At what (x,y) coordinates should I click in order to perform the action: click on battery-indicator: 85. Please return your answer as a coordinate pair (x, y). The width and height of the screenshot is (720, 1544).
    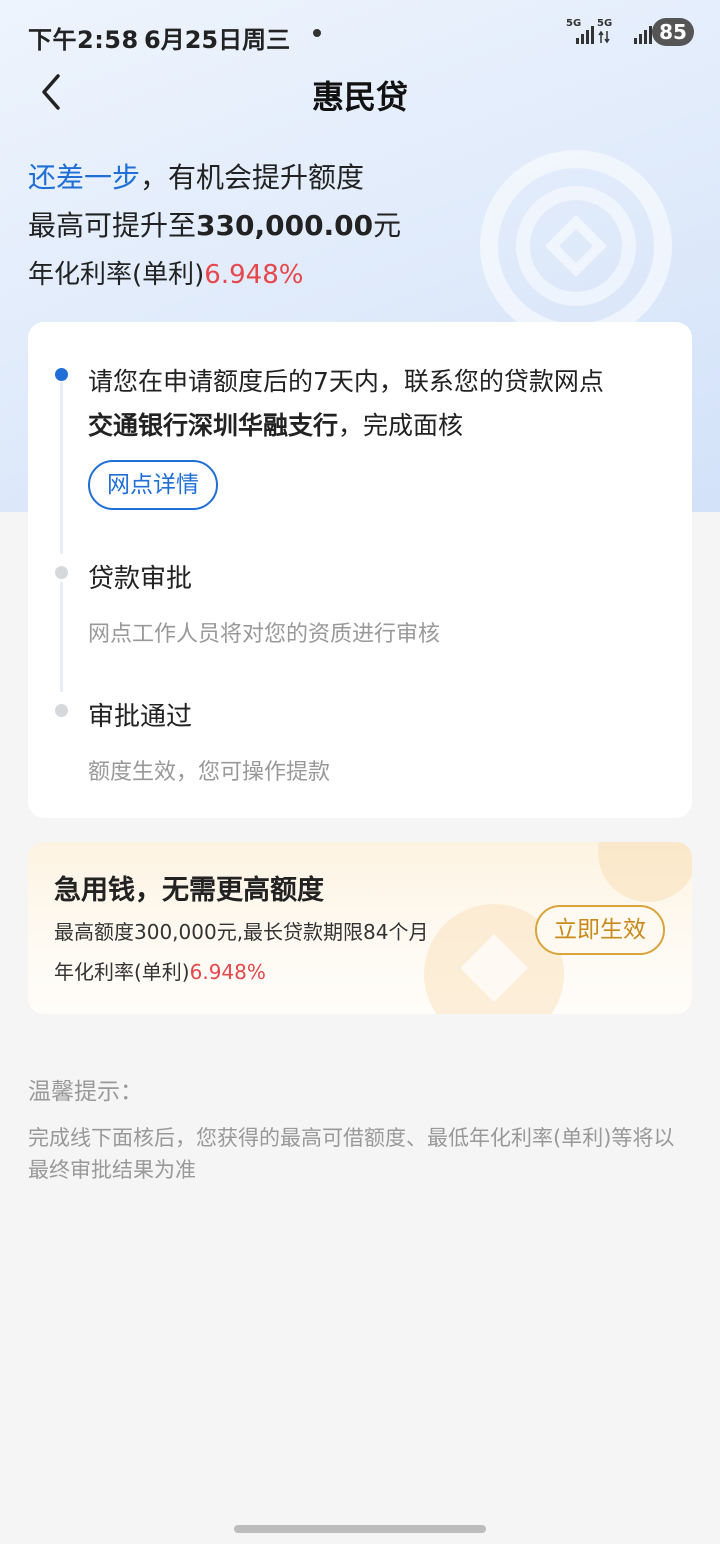
    Looking at the image, I should click on (673, 32).